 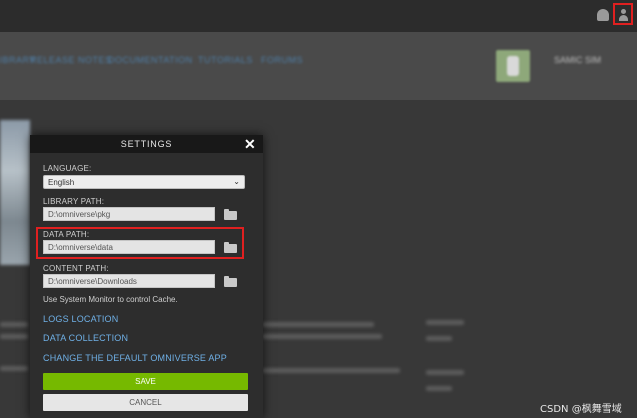 What do you see at coordinates (110, 299) in the screenshot?
I see `cache-info-text: Use System Monitor to control Cache.` at bounding box center [110, 299].